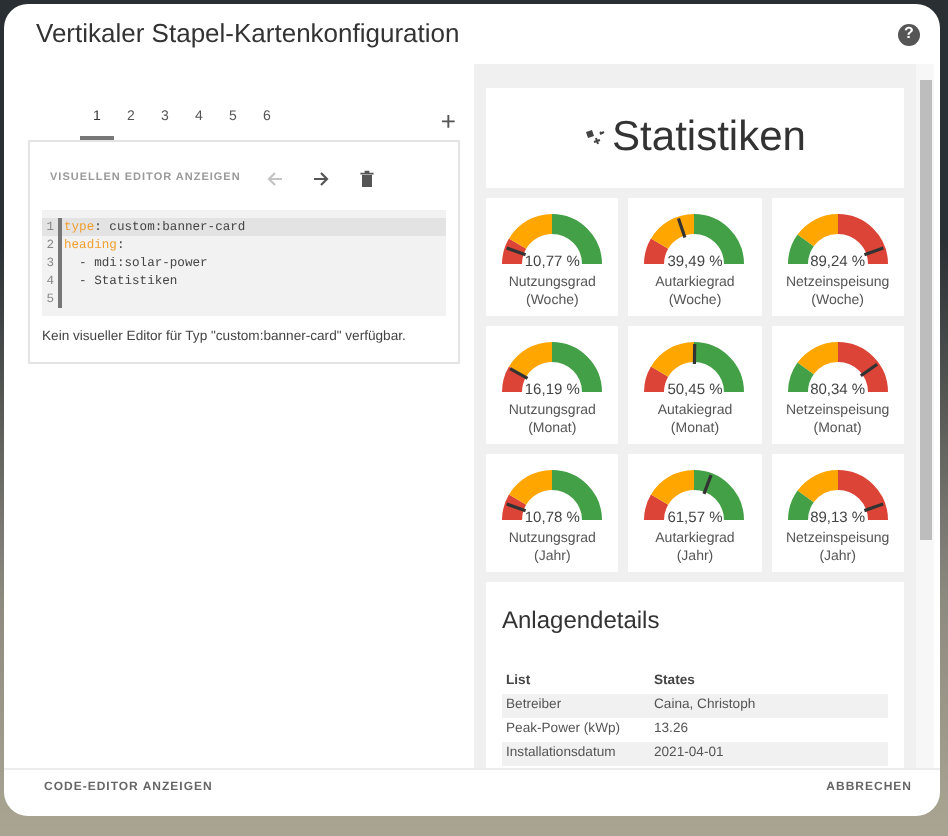 The image size is (948, 836). Describe the element at coordinates (909, 34) in the screenshot. I see `help-icon: ?` at that location.